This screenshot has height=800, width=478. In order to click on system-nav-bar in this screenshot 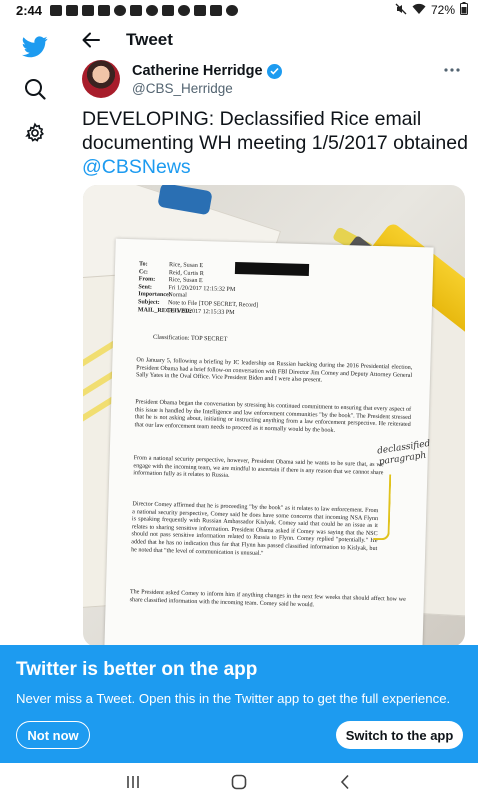, I will do `click(239, 781)`.